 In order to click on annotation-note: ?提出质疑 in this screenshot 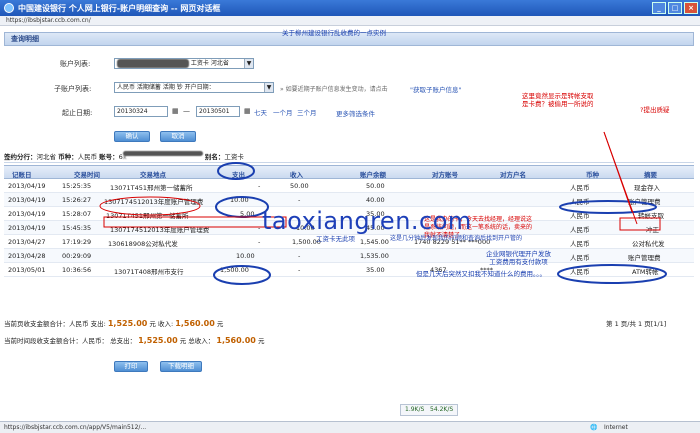, I will do `click(655, 110)`.